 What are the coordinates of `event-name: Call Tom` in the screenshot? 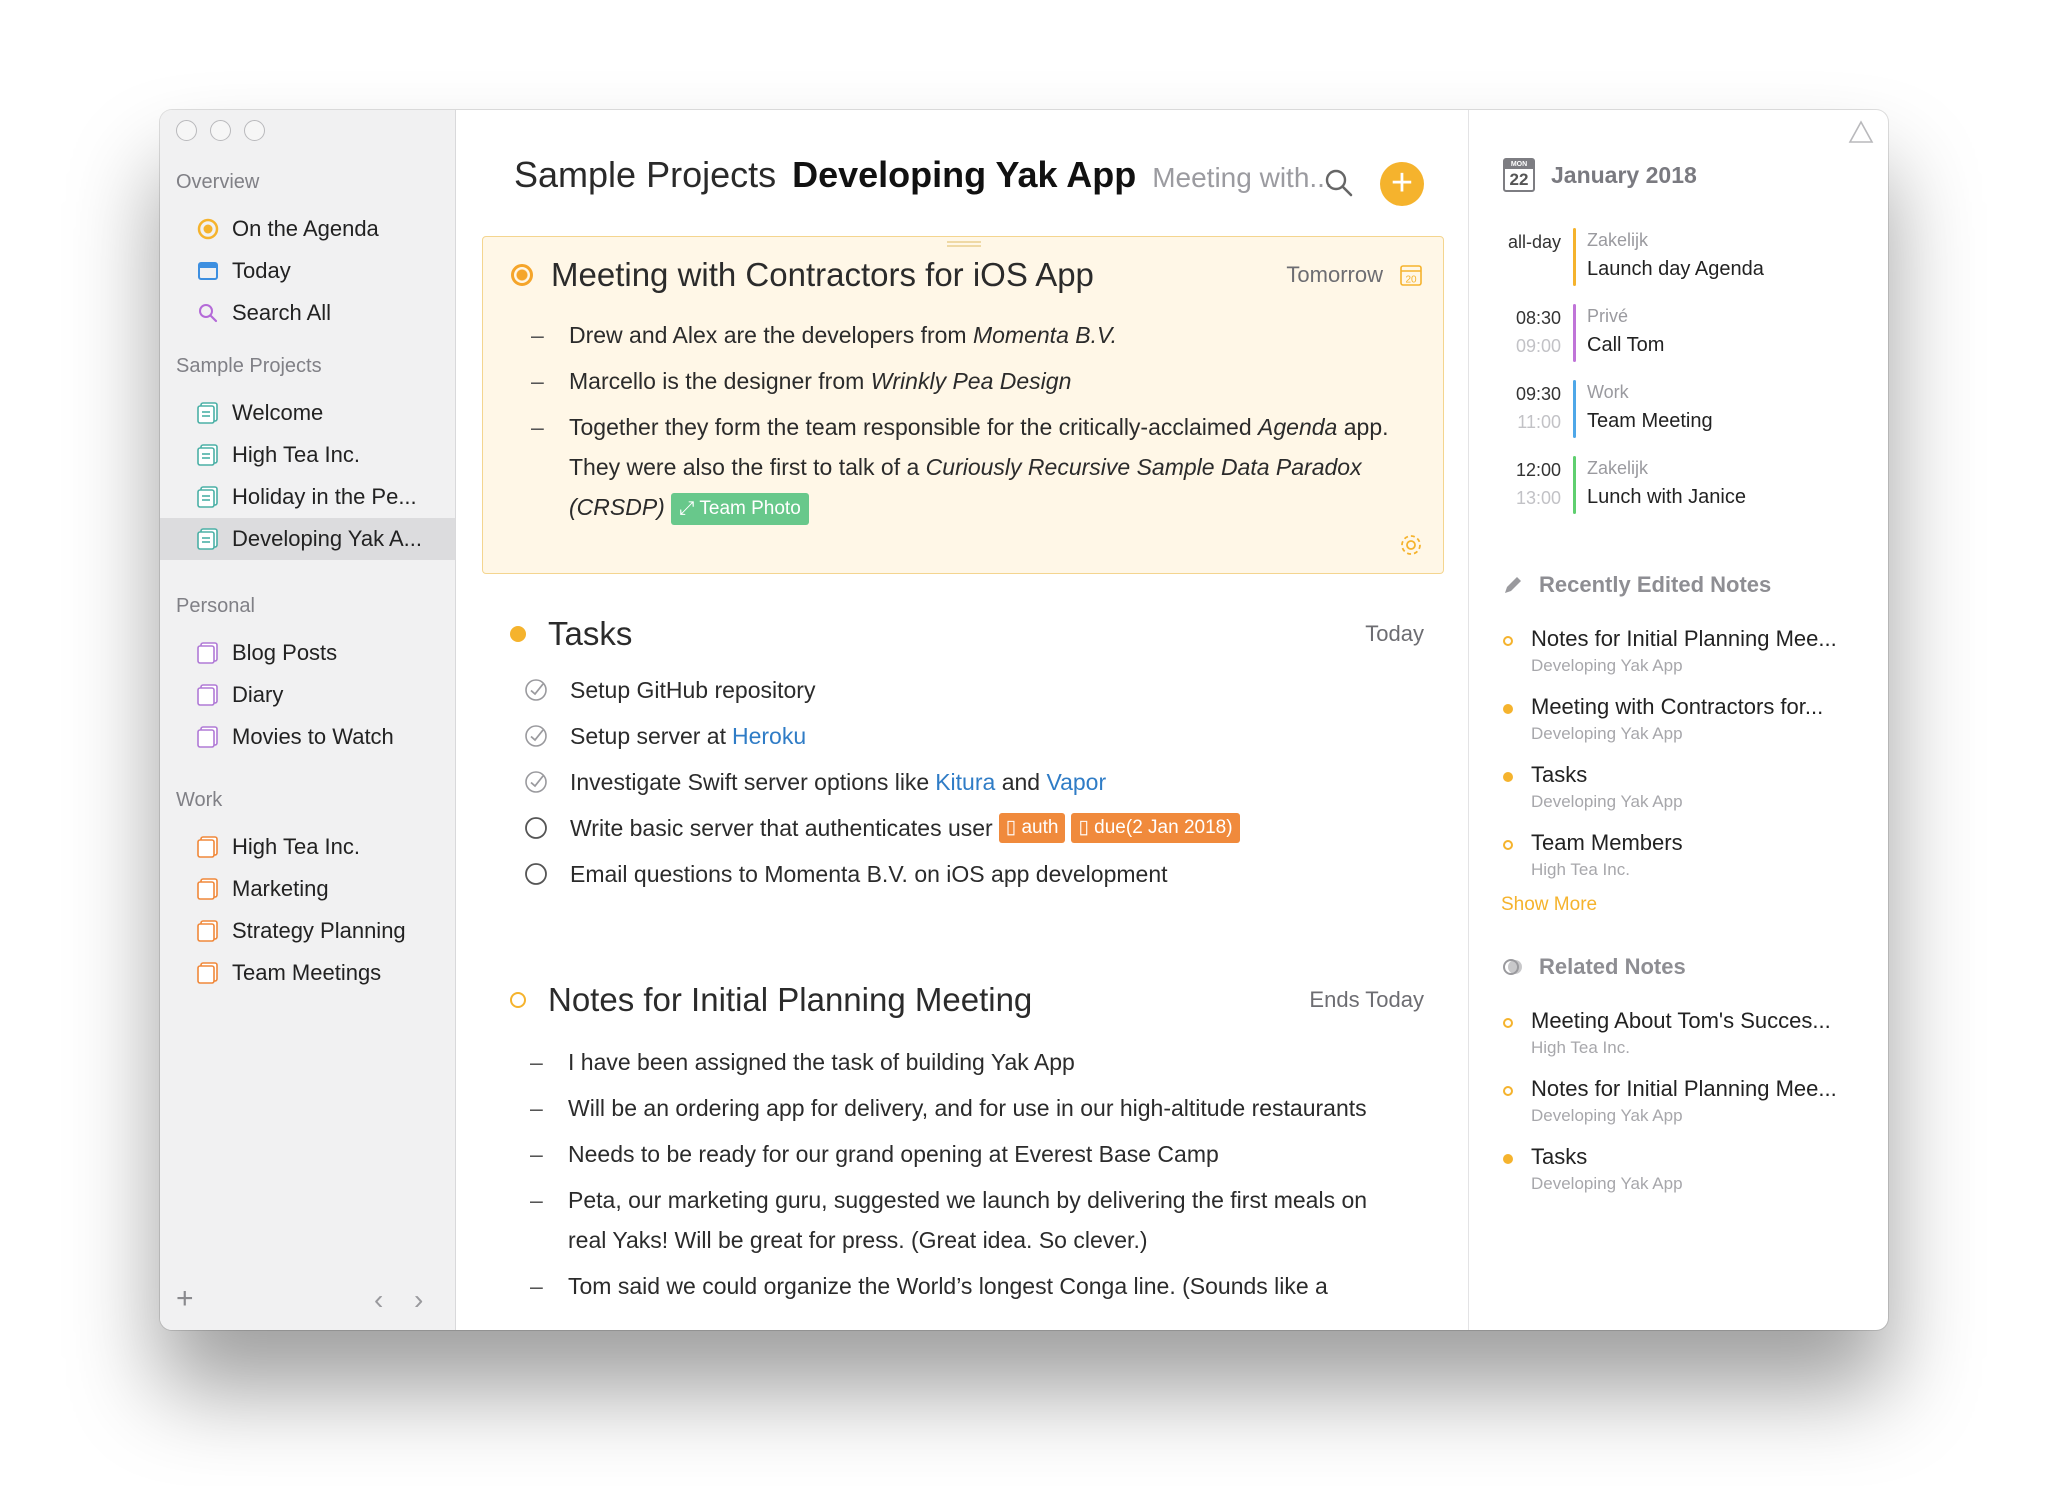 It's located at (1626, 345).